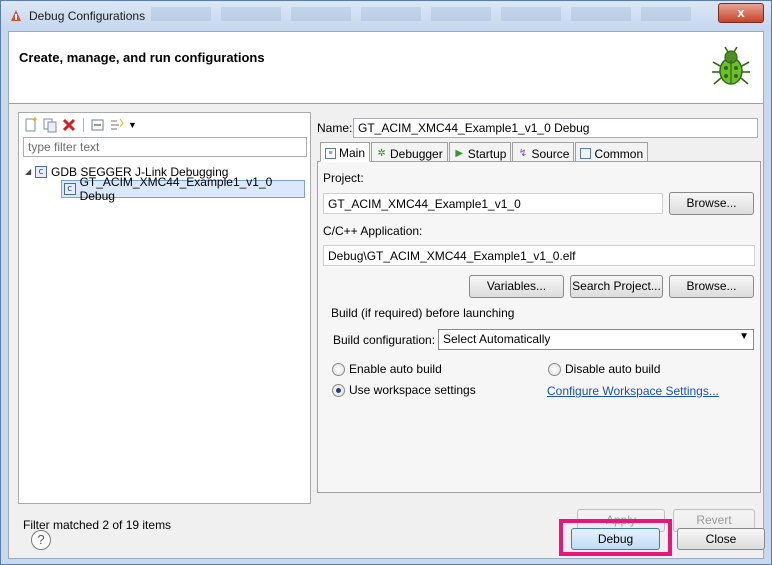 The width and height of the screenshot is (772, 565). Describe the element at coordinates (97, 525) in the screenshot. I see `filter-status-text: Filter matched 2 of 19 items` at that location.